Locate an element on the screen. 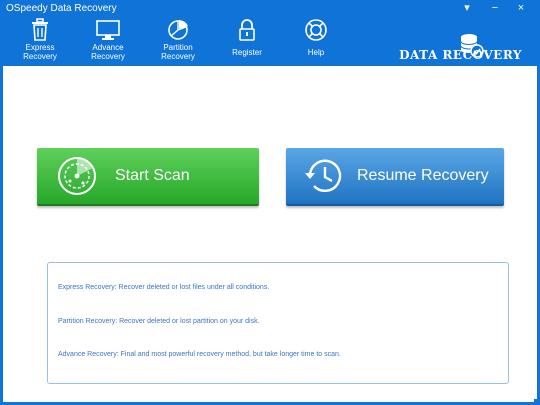 This screenshot has height=405, width=540. toolbar-register: Register is located at coordinates (247, 42).